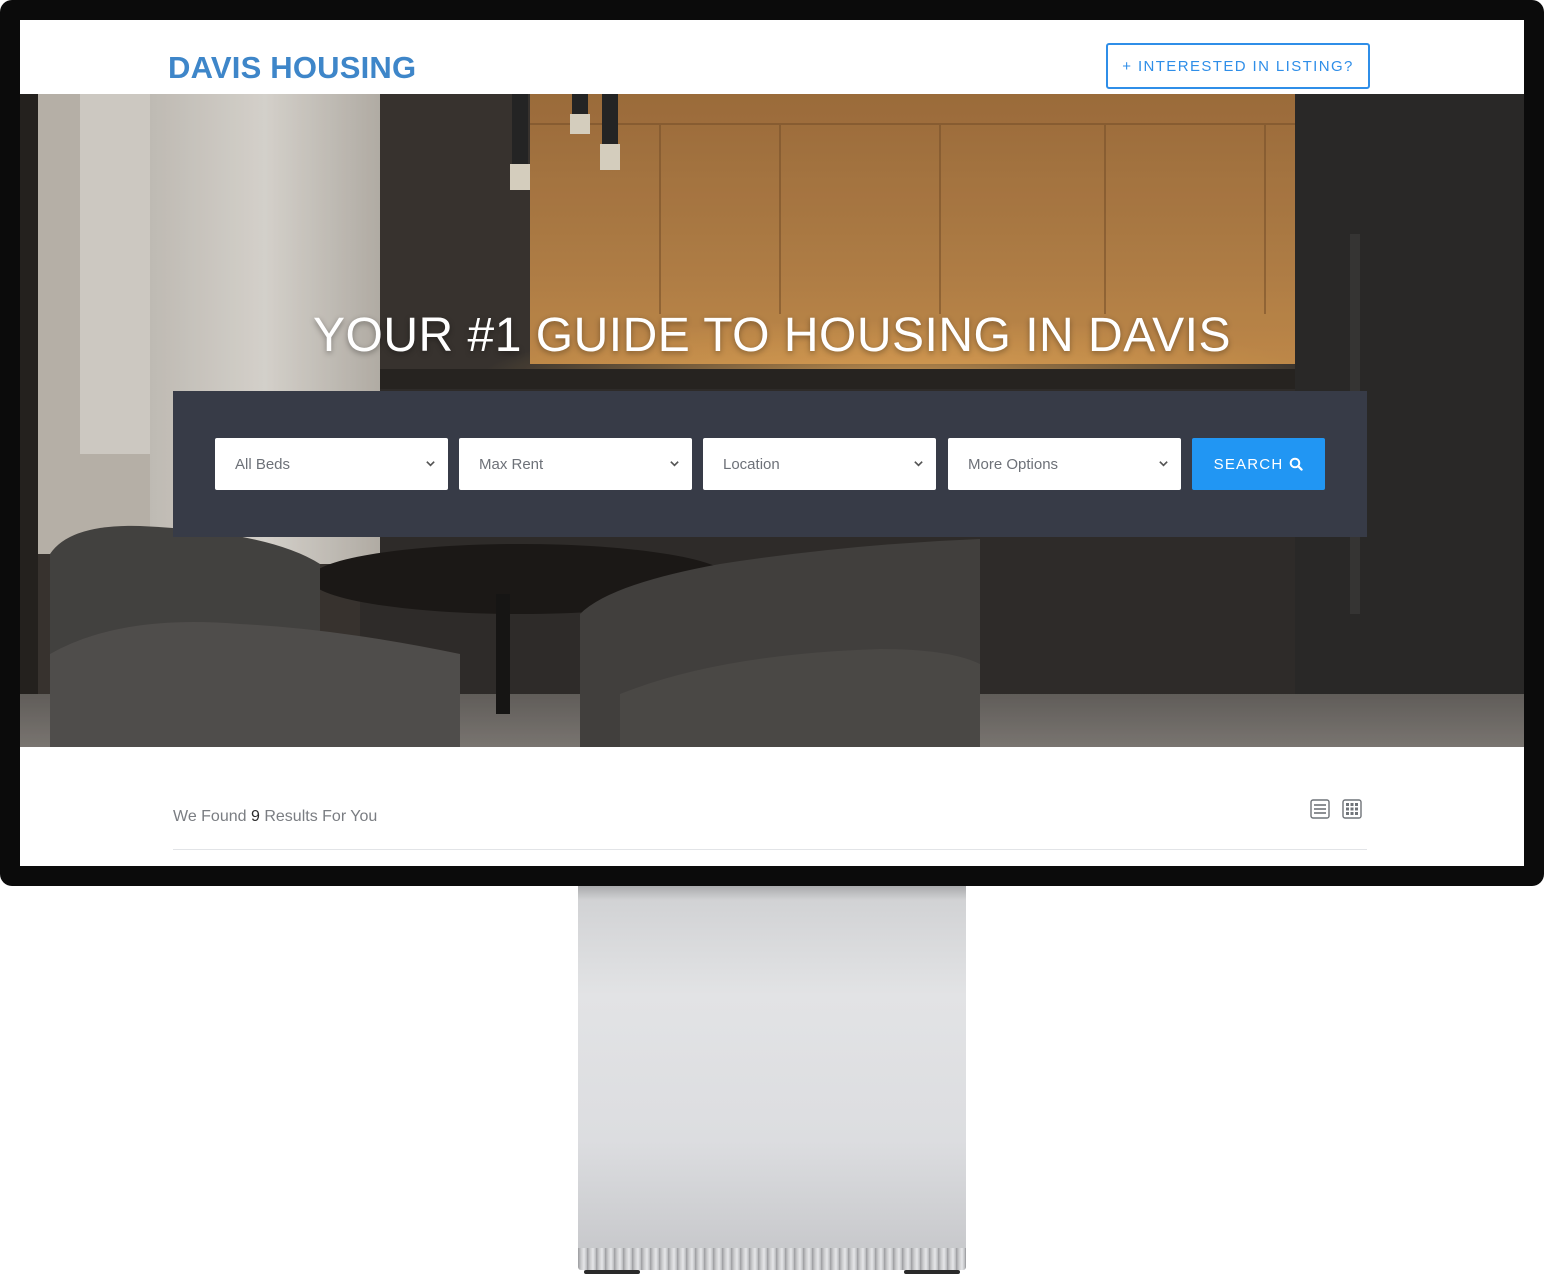 This screenshot has width=1544, height=1274. I want to click on monitor-stand, so click(772, 1068).